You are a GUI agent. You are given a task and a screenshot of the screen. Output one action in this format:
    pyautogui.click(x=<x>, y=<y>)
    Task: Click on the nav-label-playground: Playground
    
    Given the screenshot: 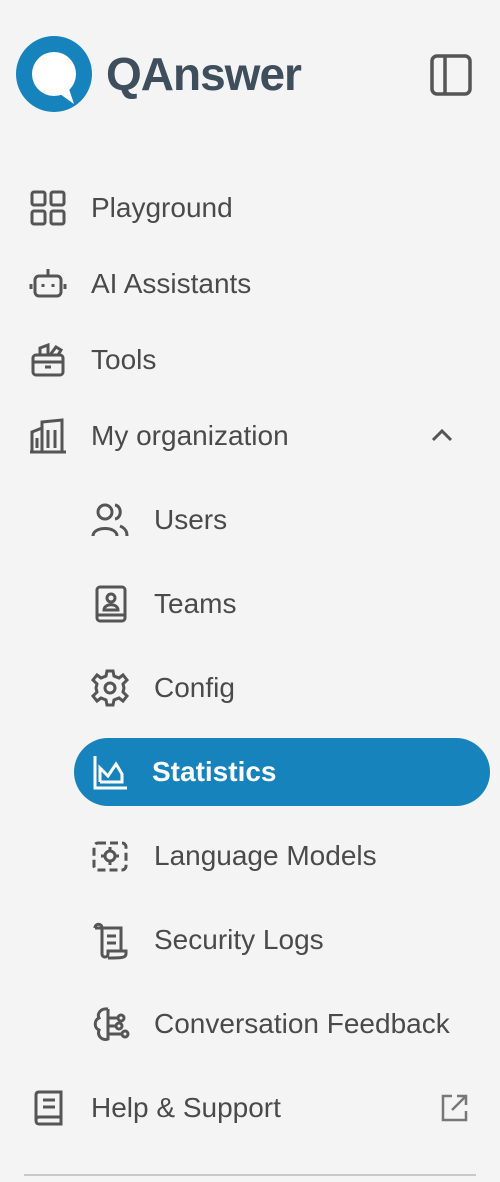 What is the action you would take?
    pyautogui.click(x=162, y=207)
    